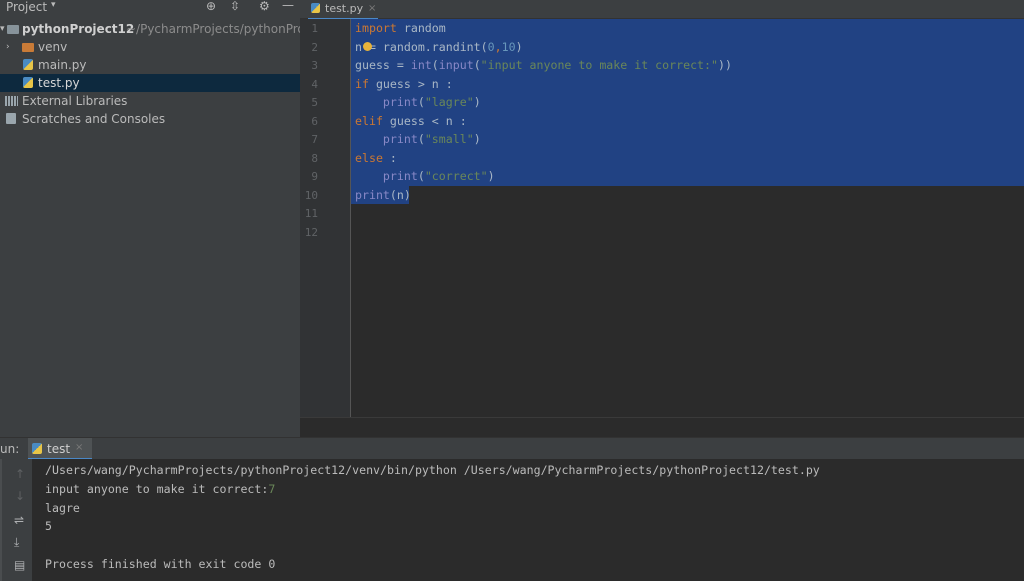  I want to click on run-toolbar: ↑ ↓ ⇌ ⤓ ▤, so click(16, 520).